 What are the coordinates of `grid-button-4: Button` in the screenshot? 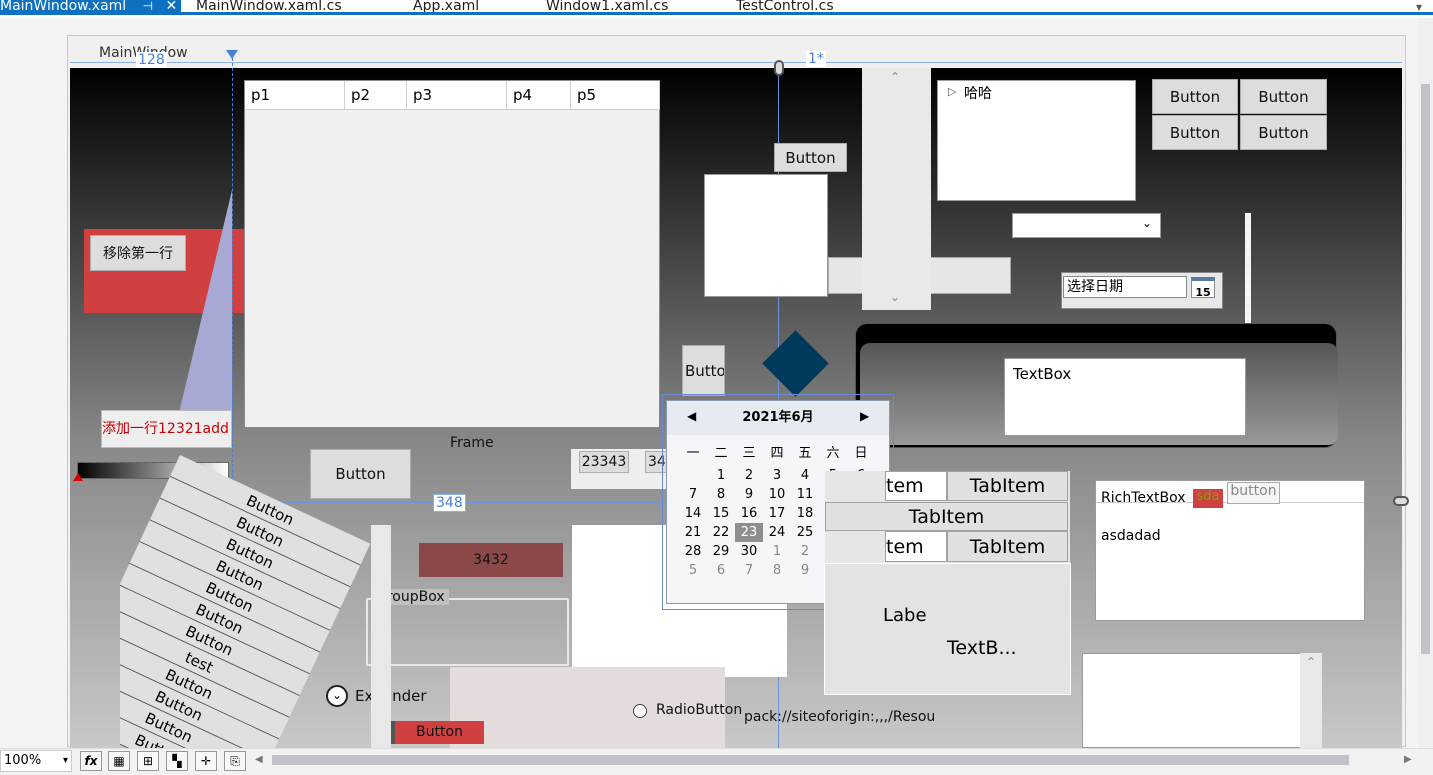 It's located at (1283, 132).